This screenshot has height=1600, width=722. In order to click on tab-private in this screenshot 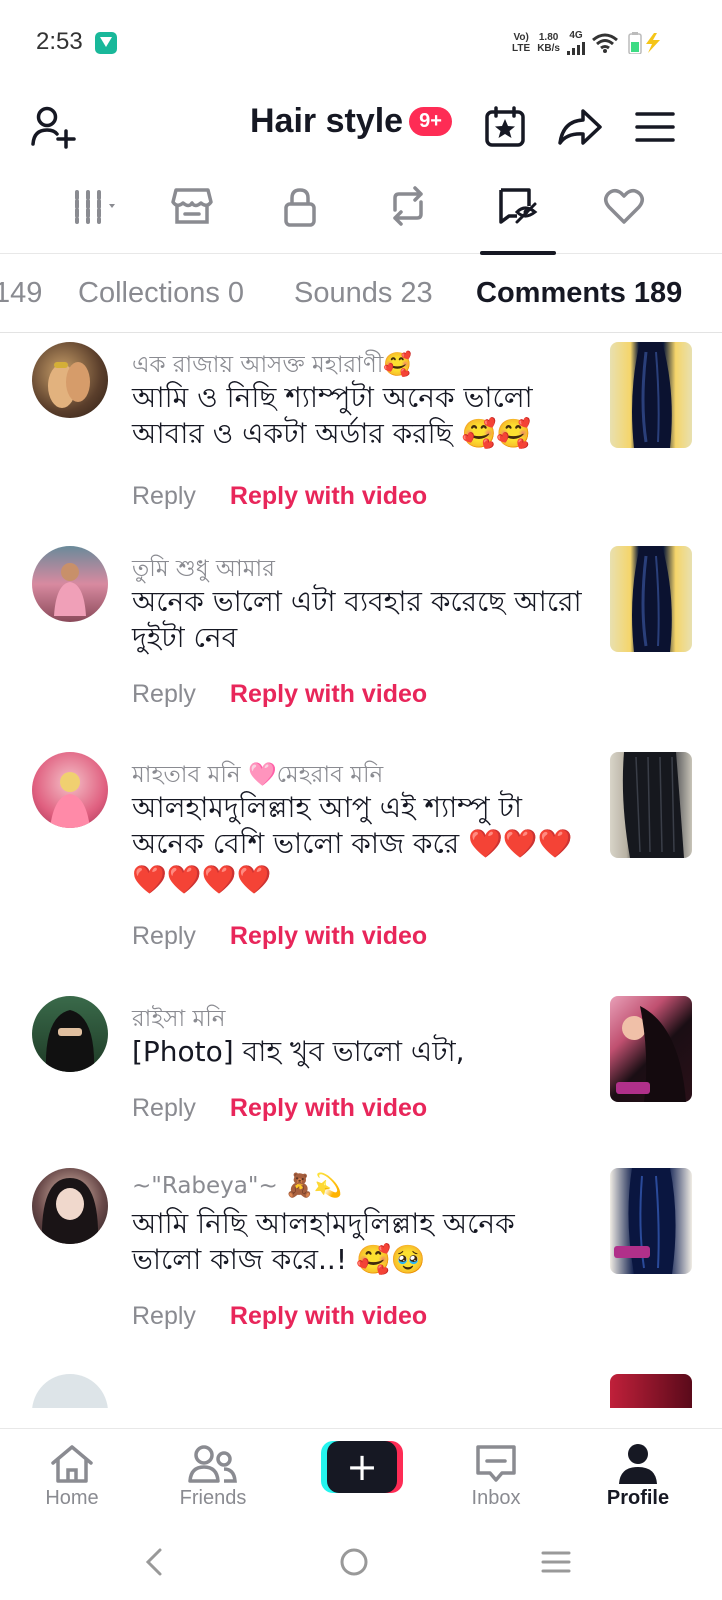, I will do `click(300, 220)`.